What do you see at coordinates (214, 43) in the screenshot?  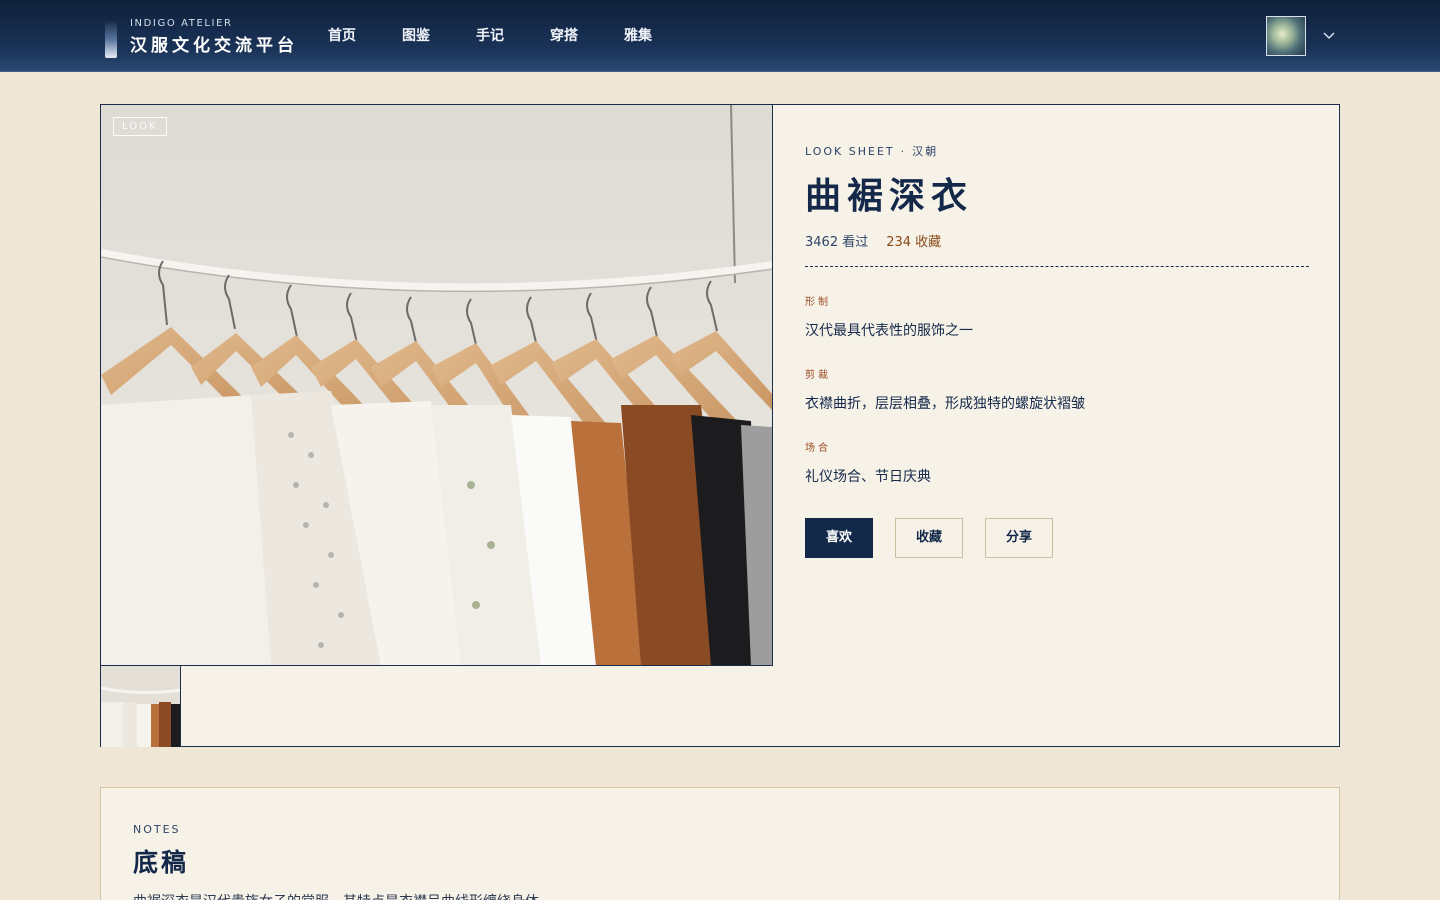 I see `brand-chinese-name: 汉服文化交流平台` at bounding box center [214, 43].